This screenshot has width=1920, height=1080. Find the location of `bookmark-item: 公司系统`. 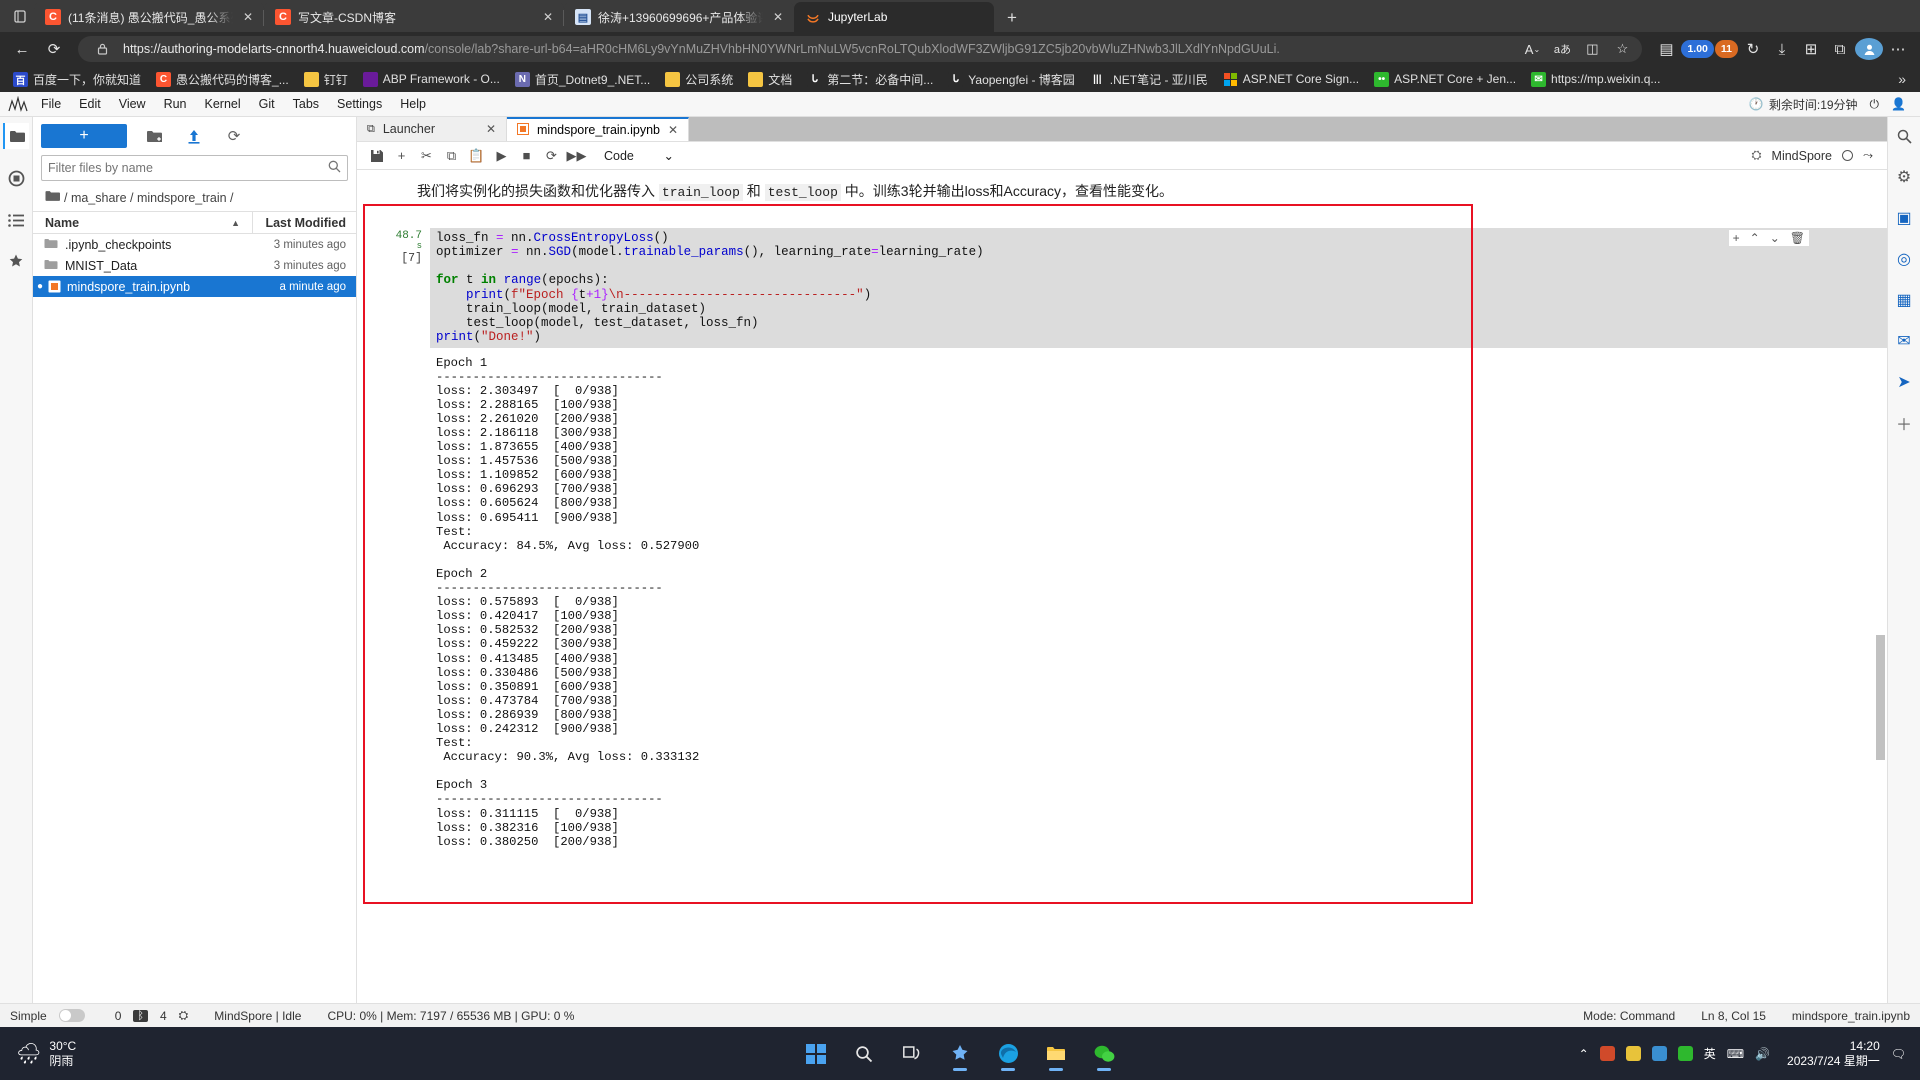

bookmark-item: 公司系统 is located at coordinates (699, 79).